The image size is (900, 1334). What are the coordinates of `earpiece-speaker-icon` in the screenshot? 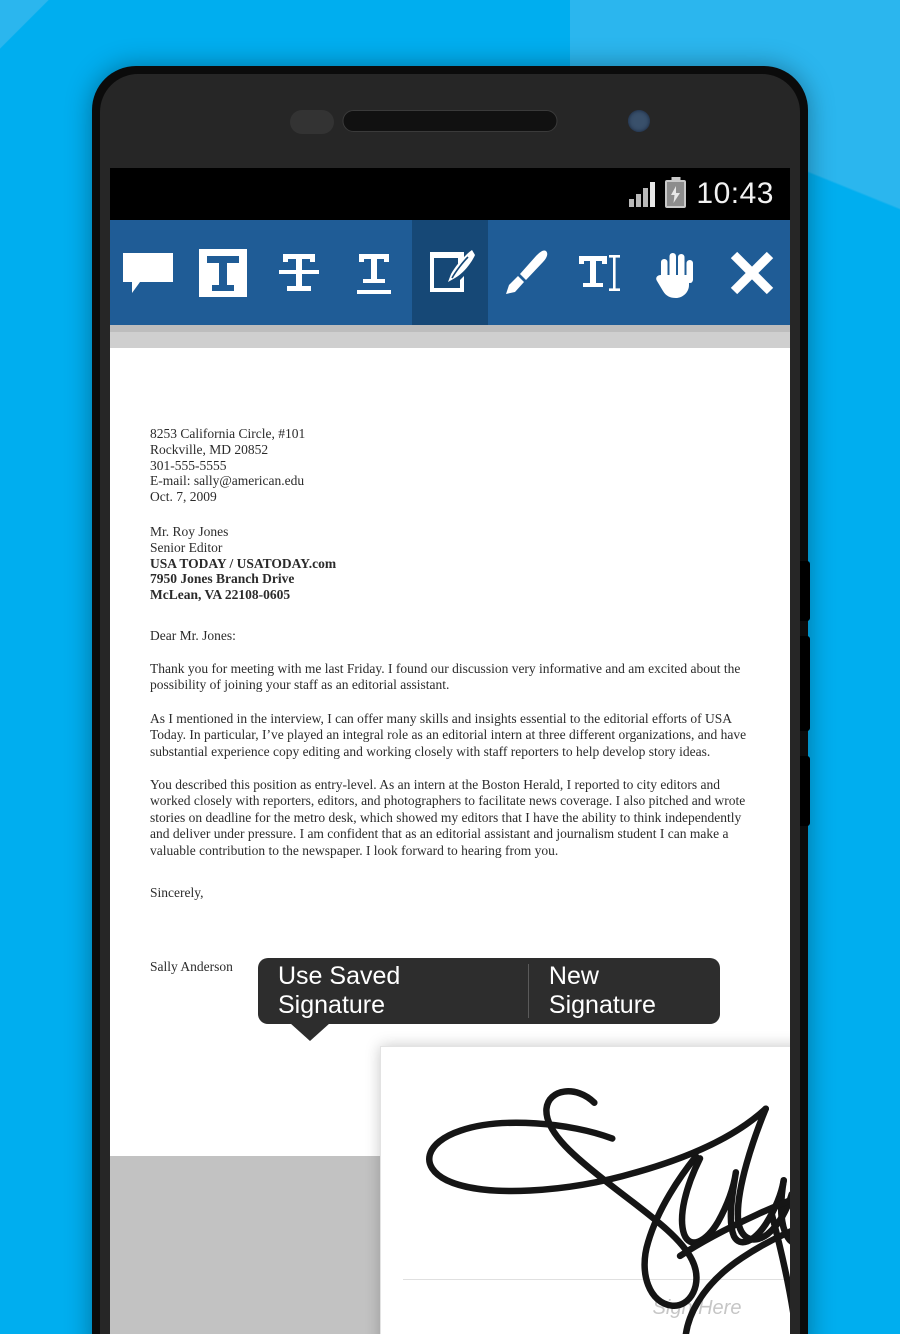 It's located at (450, 121).